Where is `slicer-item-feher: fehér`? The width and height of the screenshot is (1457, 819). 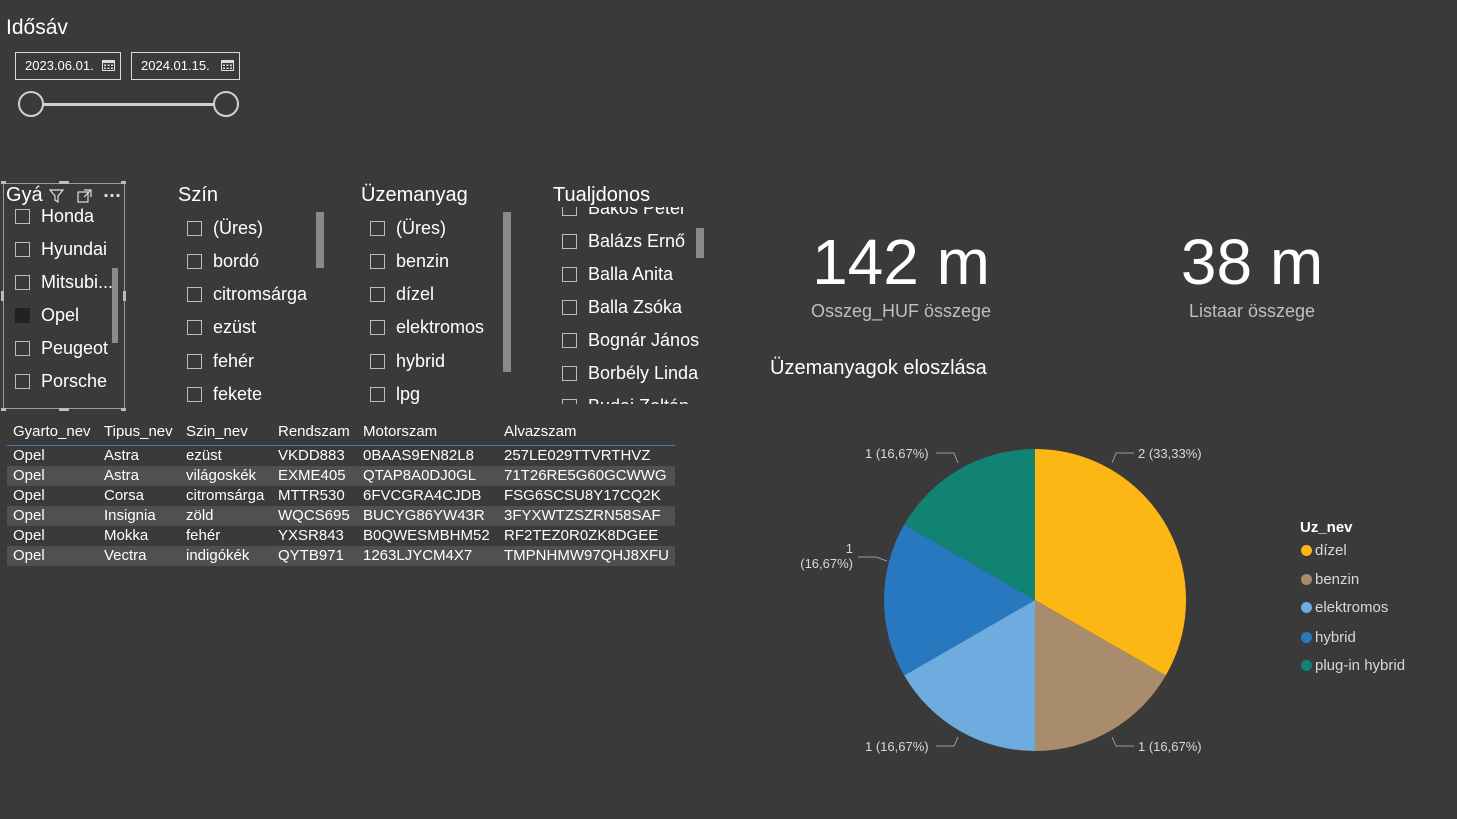 slicer-item-feher: fehér is located at coordinates (220, 361).